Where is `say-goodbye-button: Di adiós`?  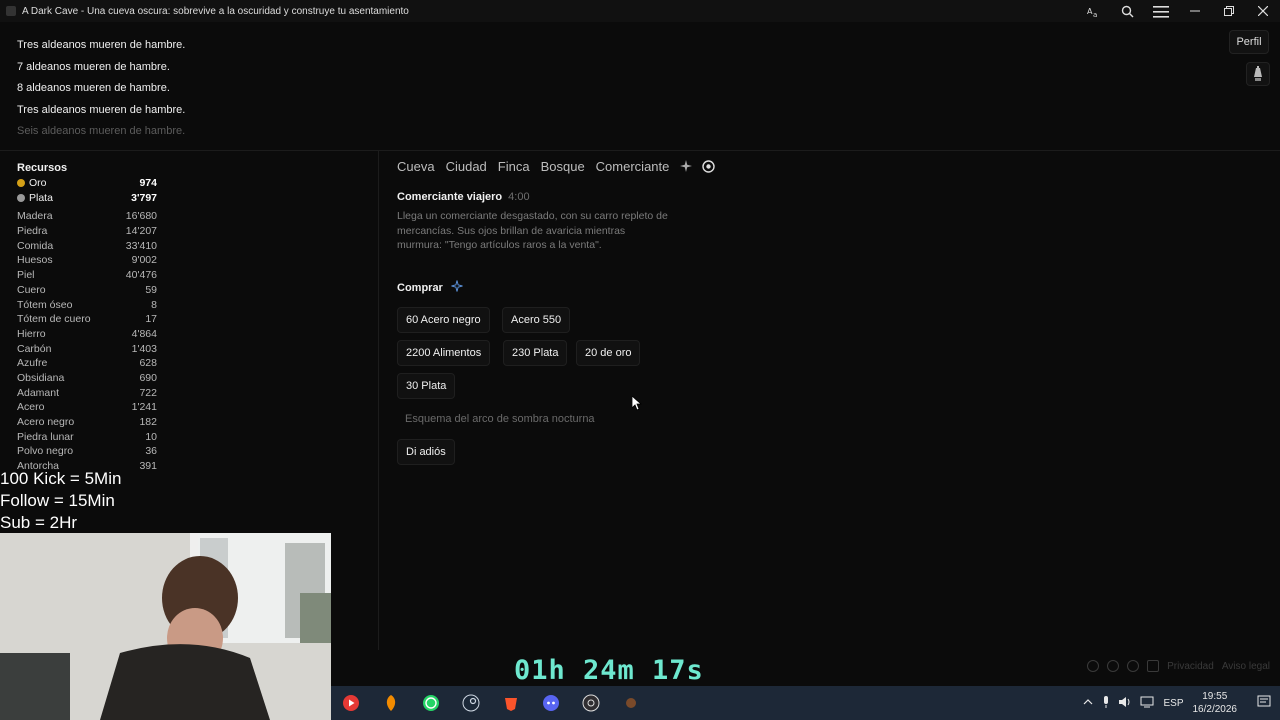 say-goodbye-button: Di adiós is located at coordinates (426, 452).